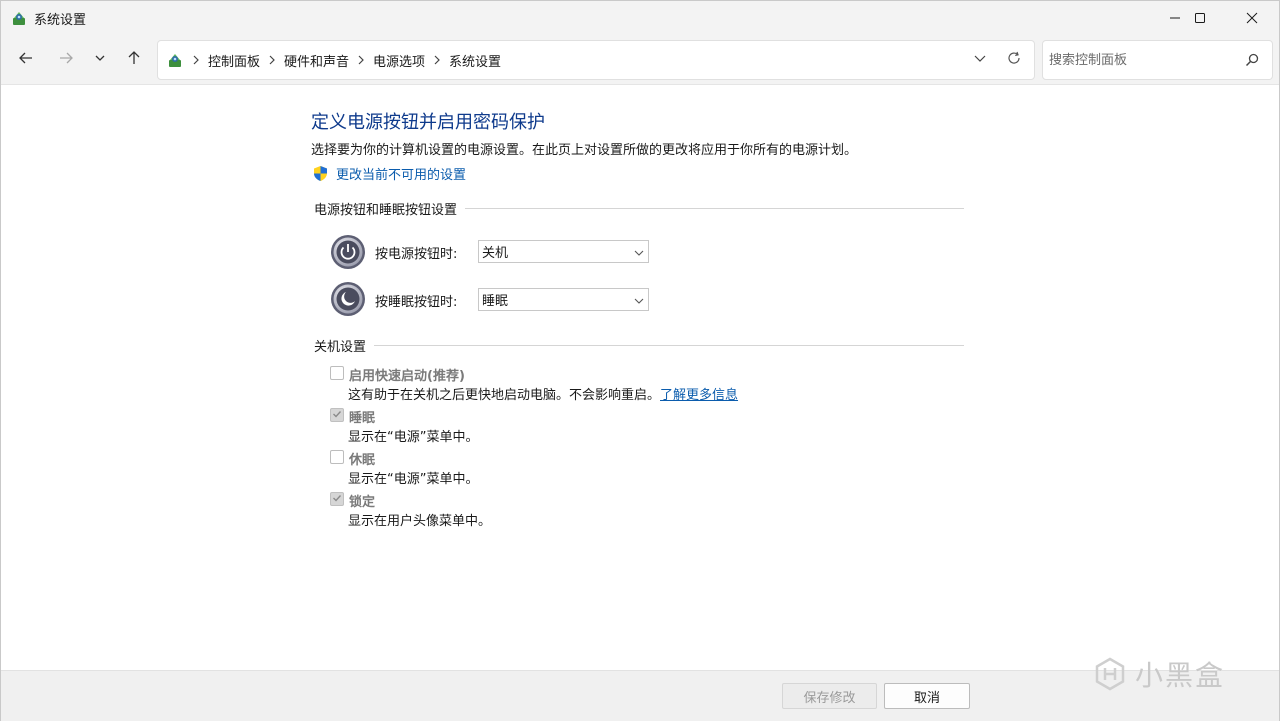 The width and height of the screenshot is (1280, 721). I want to click on breadcrumb: 控制面板 硬件和声音 电源选项 系统设置, so click(333, 60).